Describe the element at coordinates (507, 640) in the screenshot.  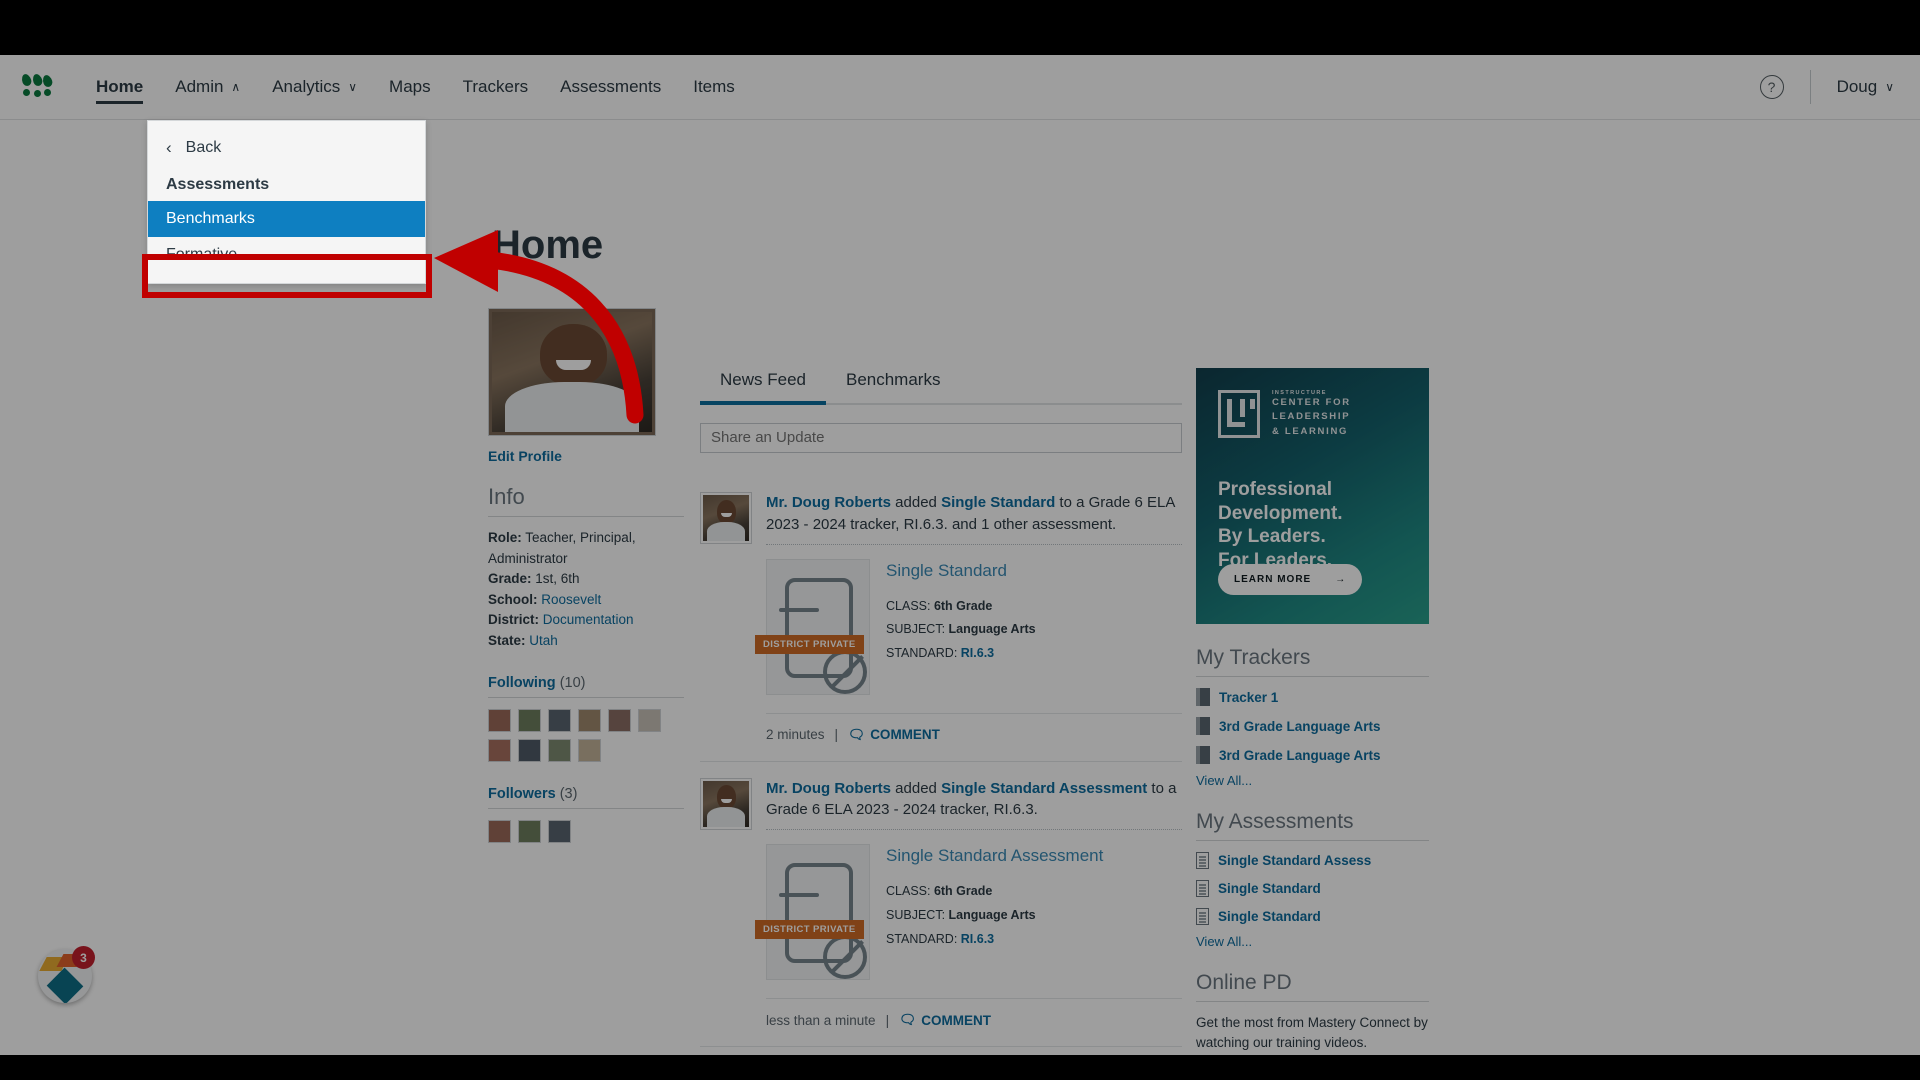
I see `info-key: State:` at that location.